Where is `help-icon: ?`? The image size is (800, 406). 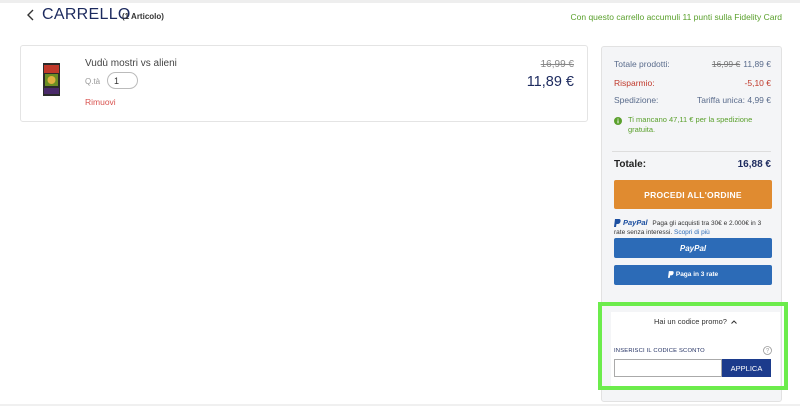 help-icon: ? is located at coordinates (767, 350).